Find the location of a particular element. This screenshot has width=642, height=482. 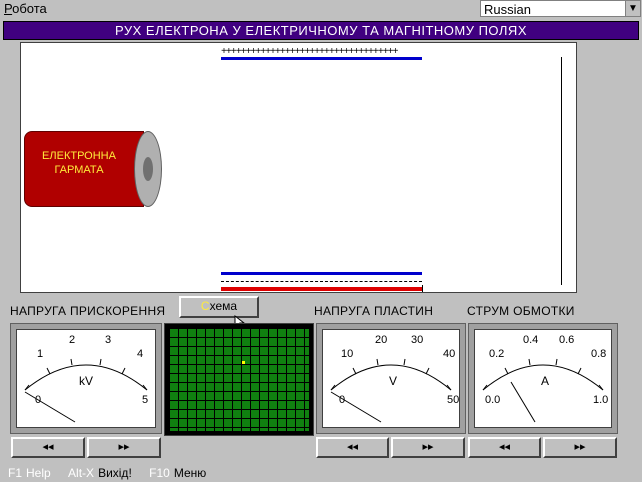

meter-coil-tick: 0.8 is located at coordinates (599, 354).